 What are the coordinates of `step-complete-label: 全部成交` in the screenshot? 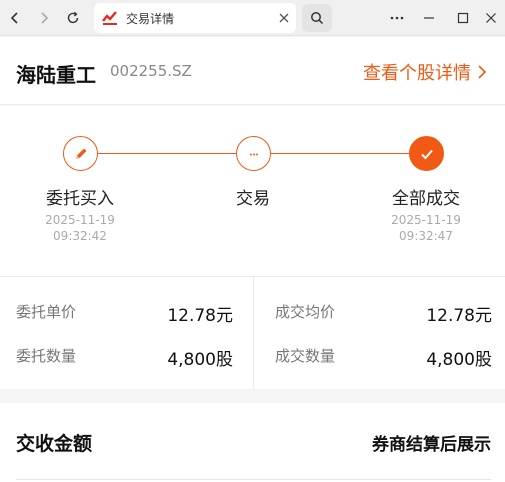 It's located at (426, 199).